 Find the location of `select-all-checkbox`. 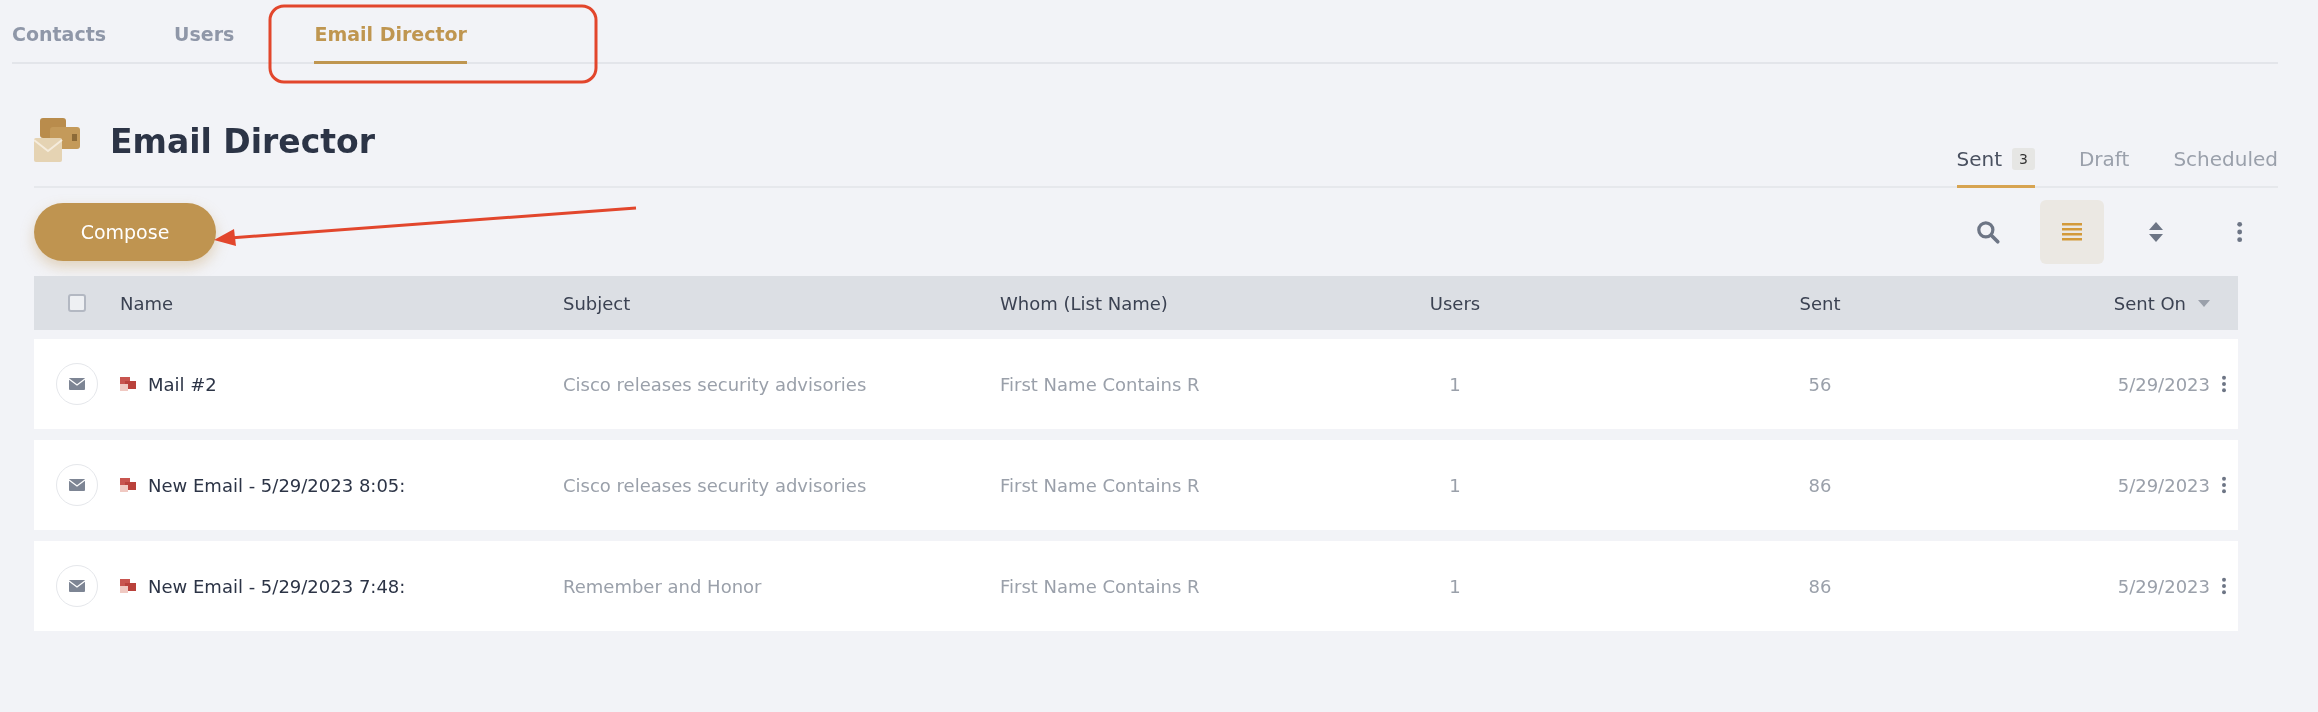

select-all-checkbox is located at coordinates (77, 303).